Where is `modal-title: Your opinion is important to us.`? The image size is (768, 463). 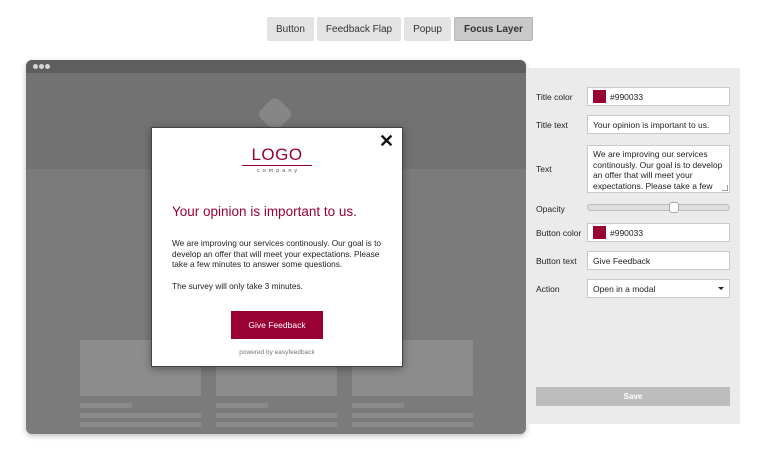 modal-title: Your opinion is important to us. is located at coordinates (264, 211).